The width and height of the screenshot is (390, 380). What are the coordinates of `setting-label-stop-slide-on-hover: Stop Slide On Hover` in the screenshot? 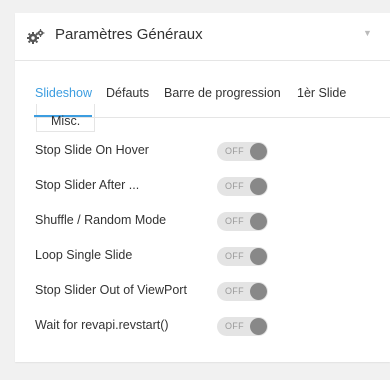 It's located at (92, 150).